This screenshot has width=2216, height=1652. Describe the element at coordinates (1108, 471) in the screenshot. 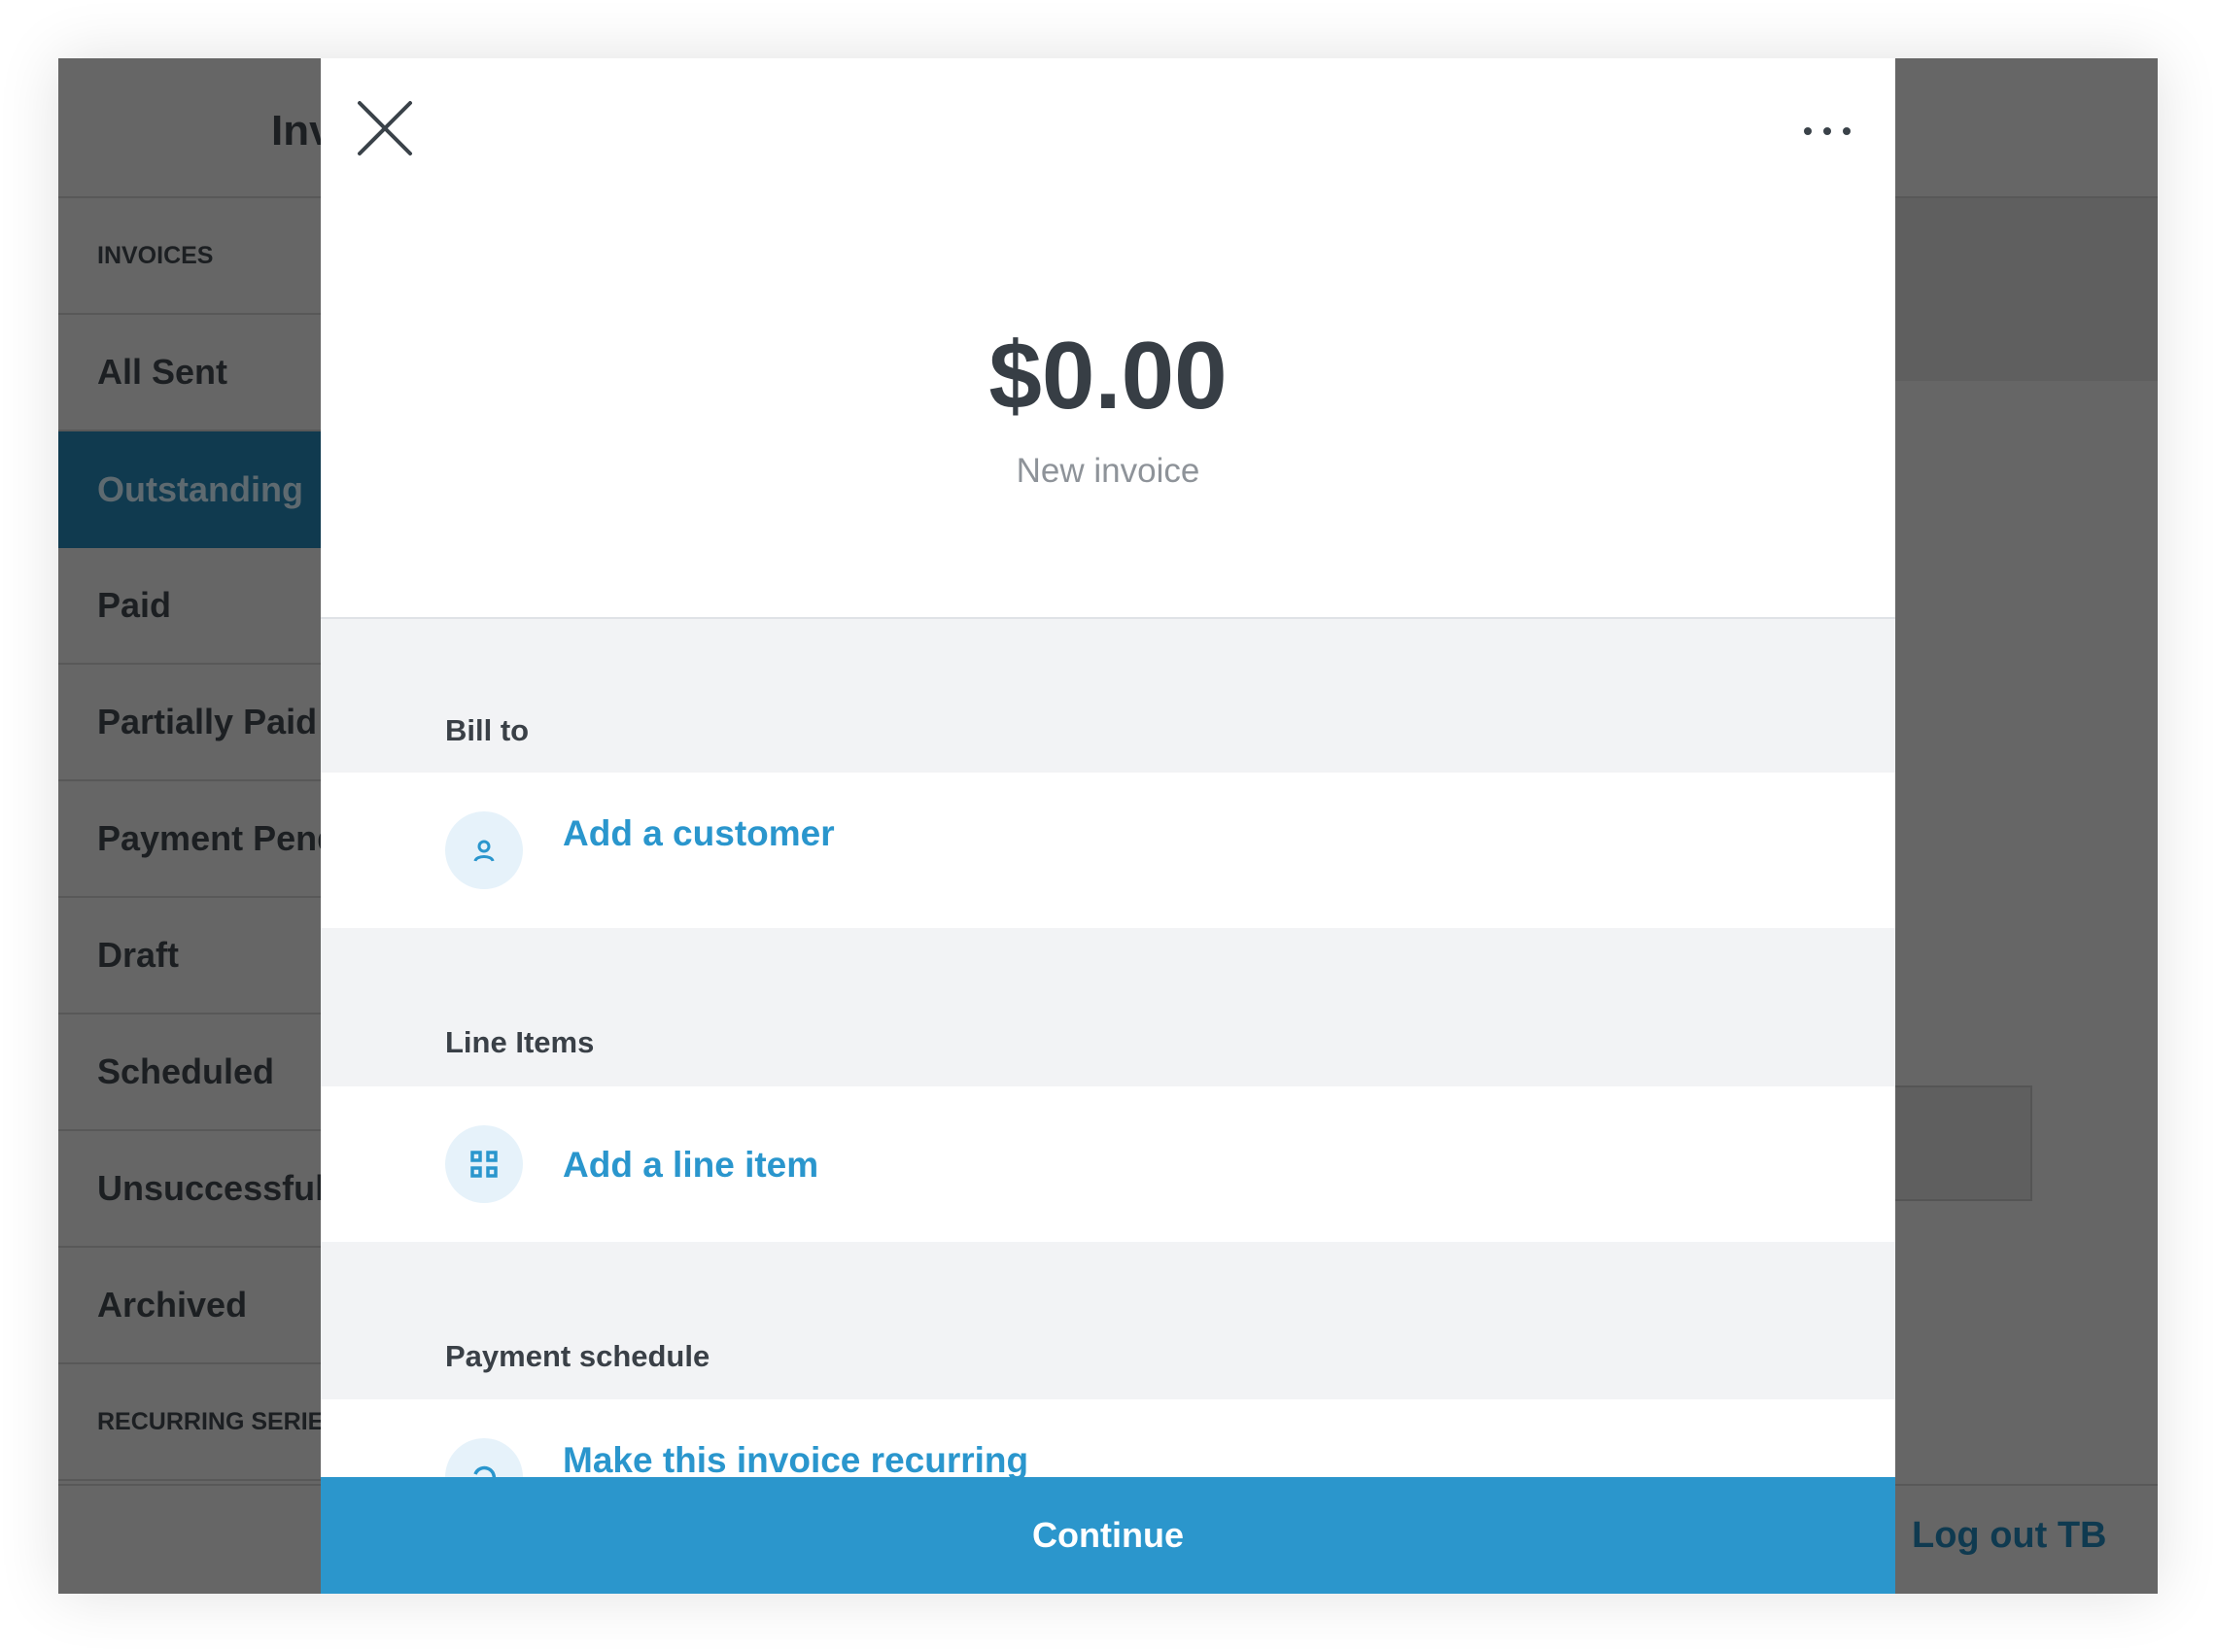

I see `invoice-subtitle: New invoice` at that location.